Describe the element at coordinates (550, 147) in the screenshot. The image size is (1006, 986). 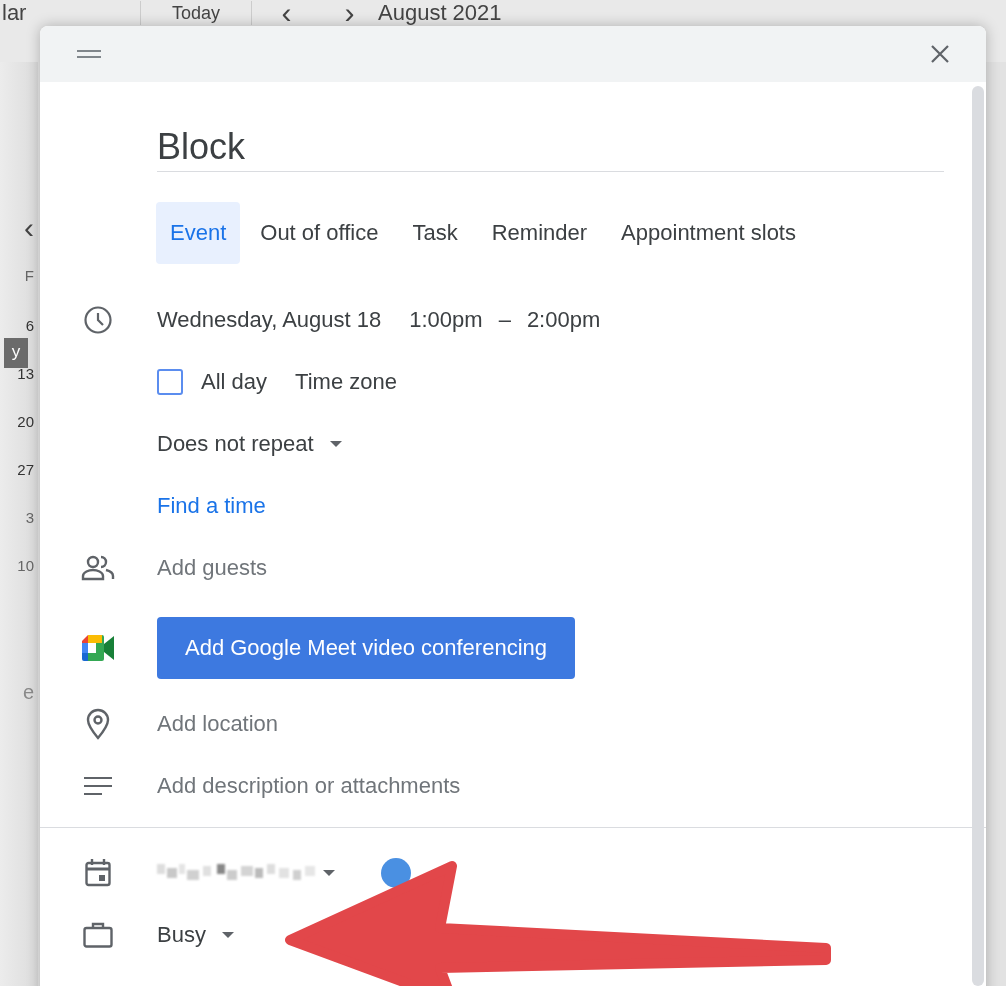
I see `title-field: Block` at that location.